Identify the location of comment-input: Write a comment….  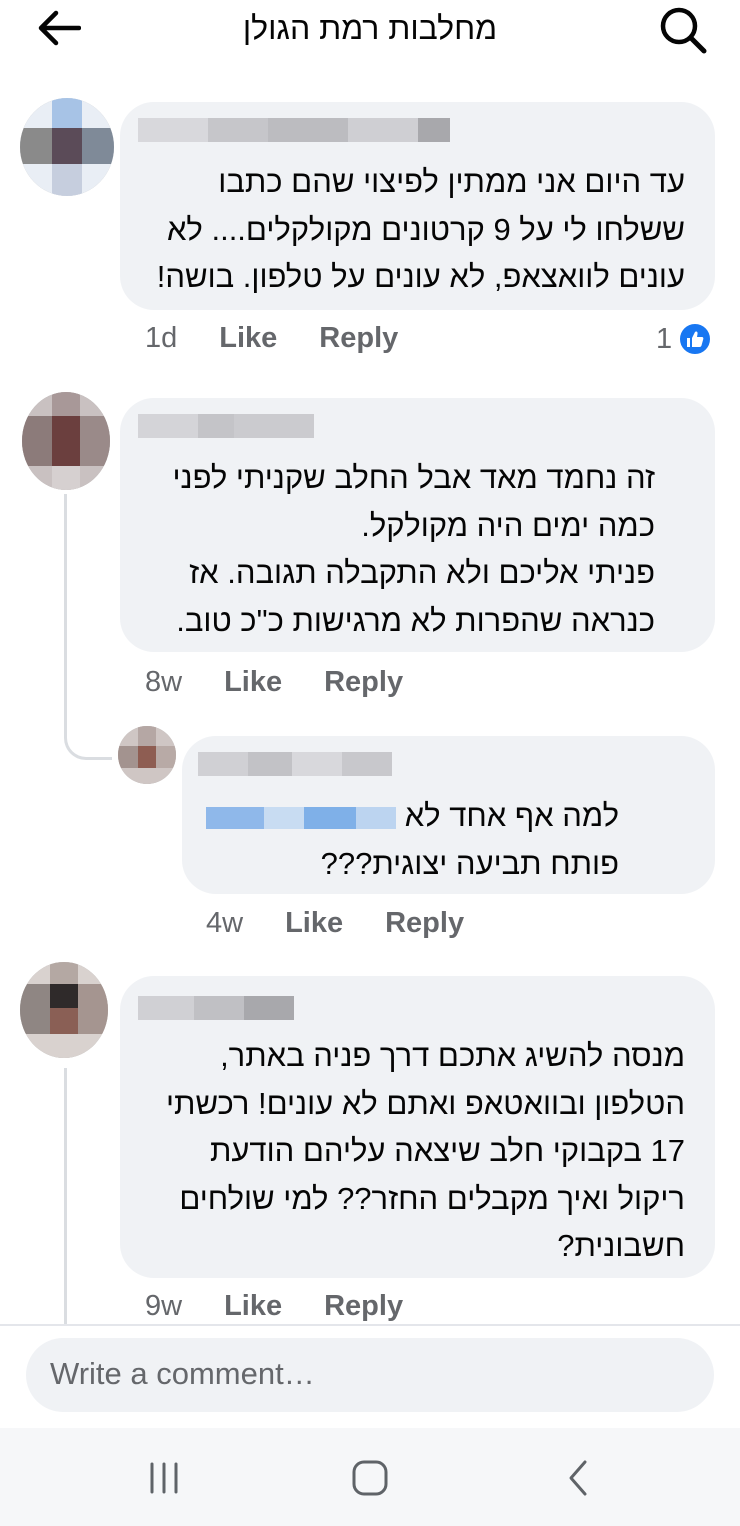
(370, 1375).